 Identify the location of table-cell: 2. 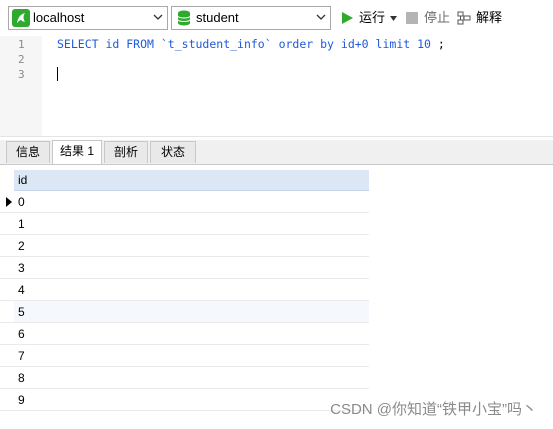
(21, 246).